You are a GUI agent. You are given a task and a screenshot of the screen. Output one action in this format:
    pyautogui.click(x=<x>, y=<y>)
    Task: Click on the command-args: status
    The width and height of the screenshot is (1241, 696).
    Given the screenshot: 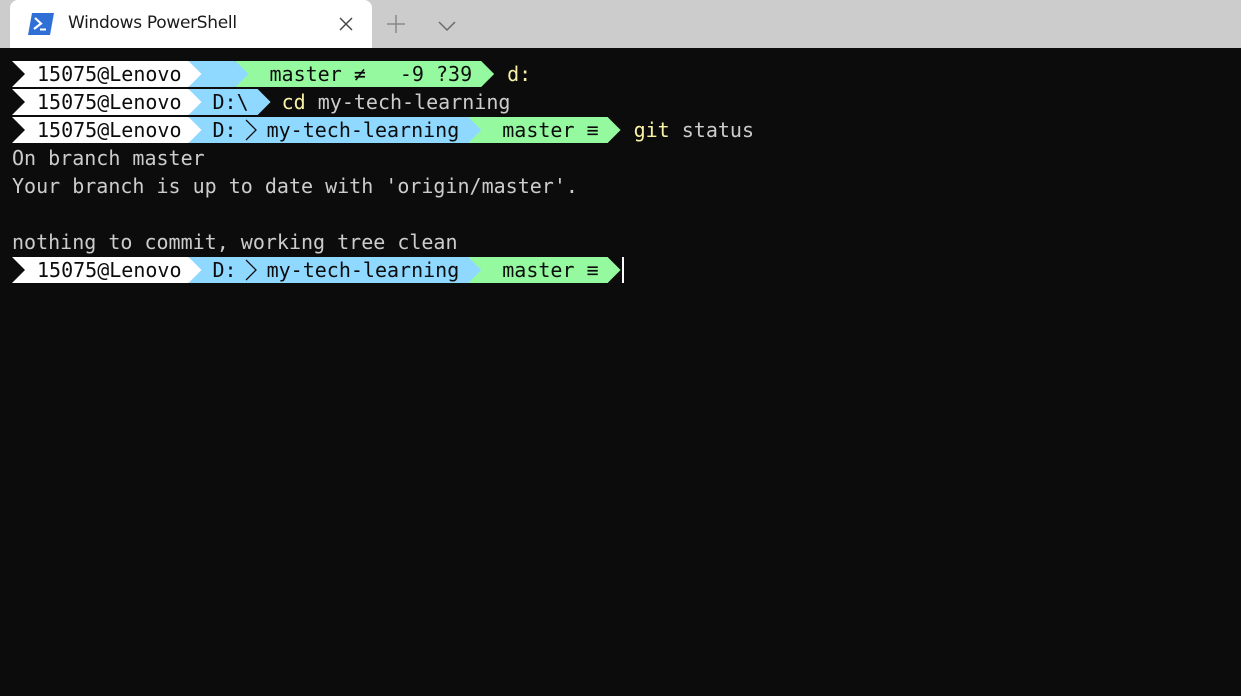 What is the action you would take?
    pyautogui.click(x=712, y=130)
    